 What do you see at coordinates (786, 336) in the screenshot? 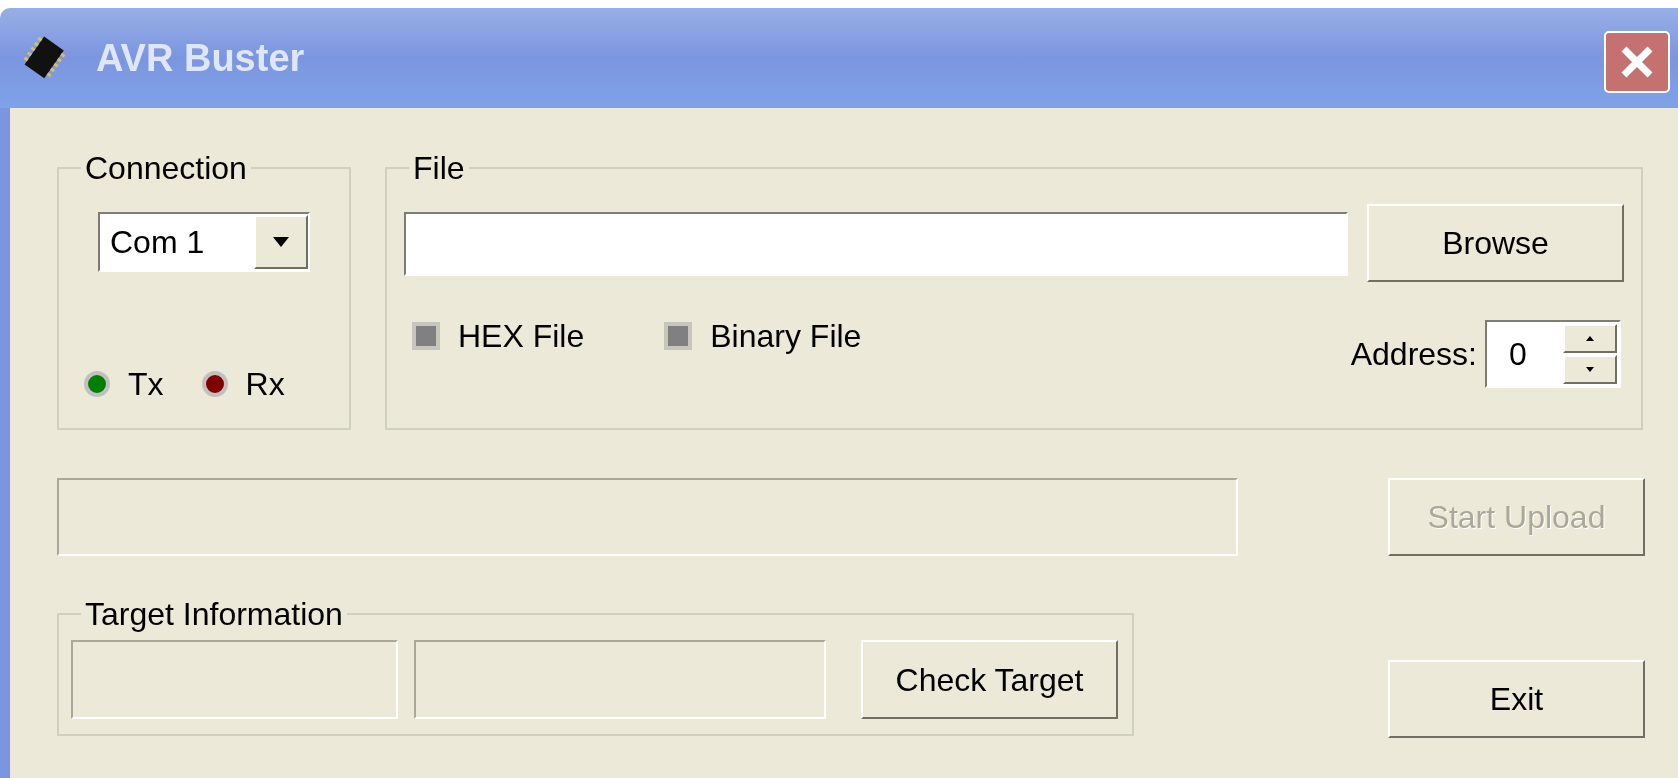
I see `checkbox-label: Binary File` at bounding box center [786, 336].